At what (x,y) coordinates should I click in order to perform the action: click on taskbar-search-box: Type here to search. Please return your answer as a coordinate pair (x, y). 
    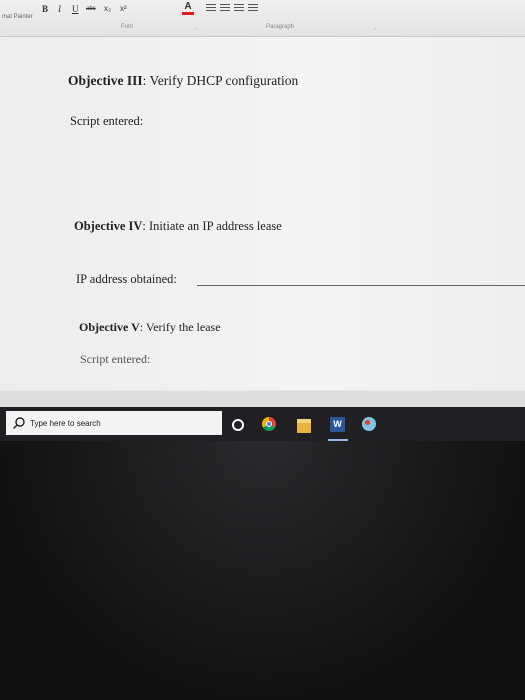
    Looking at the image, I should click on (114, 423).